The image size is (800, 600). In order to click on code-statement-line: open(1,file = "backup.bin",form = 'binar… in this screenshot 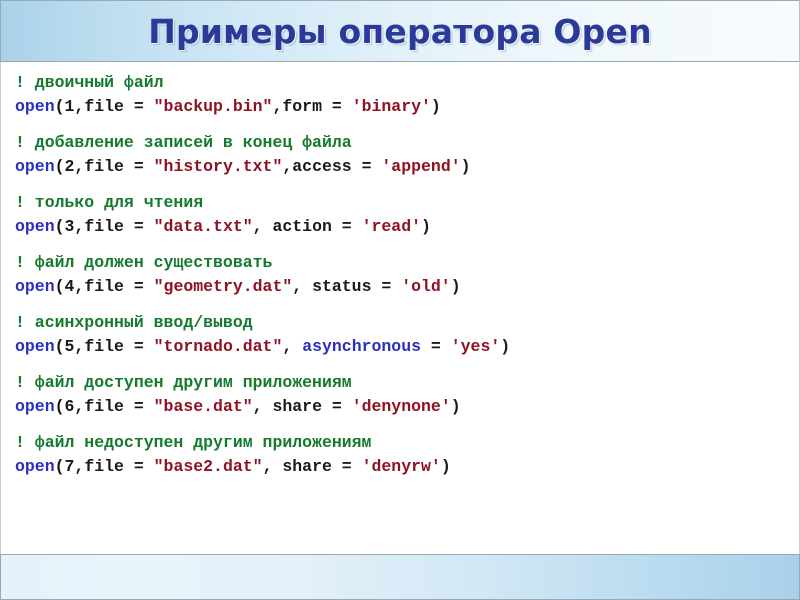, I will do `click(407, 107)`.